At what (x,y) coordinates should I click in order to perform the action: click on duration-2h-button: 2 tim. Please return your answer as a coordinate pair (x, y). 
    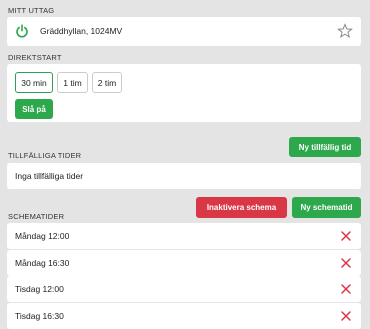
    Looking at the image, I should click on (107, 82).